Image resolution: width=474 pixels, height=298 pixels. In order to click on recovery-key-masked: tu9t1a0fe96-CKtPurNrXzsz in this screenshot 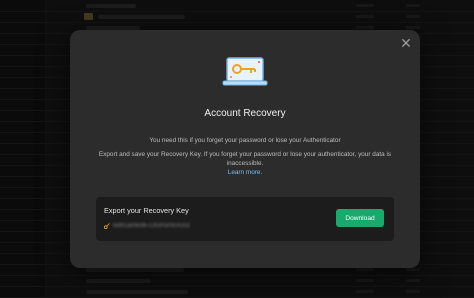, I will do `click(152, 226)`.